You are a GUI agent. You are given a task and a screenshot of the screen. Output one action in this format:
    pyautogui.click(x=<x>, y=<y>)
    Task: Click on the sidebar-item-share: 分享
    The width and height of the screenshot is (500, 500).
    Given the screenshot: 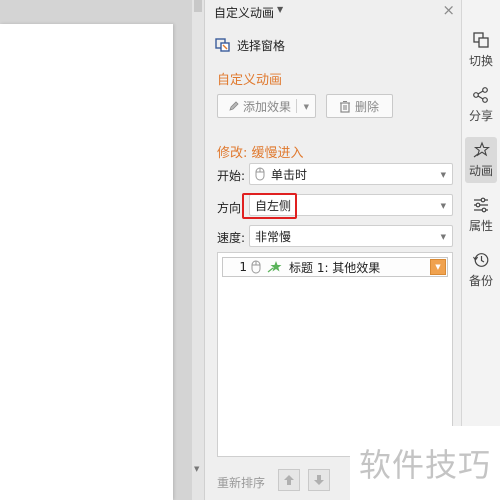 What is the action you would take?
    pyautogui.click(x=481, y=105)
    